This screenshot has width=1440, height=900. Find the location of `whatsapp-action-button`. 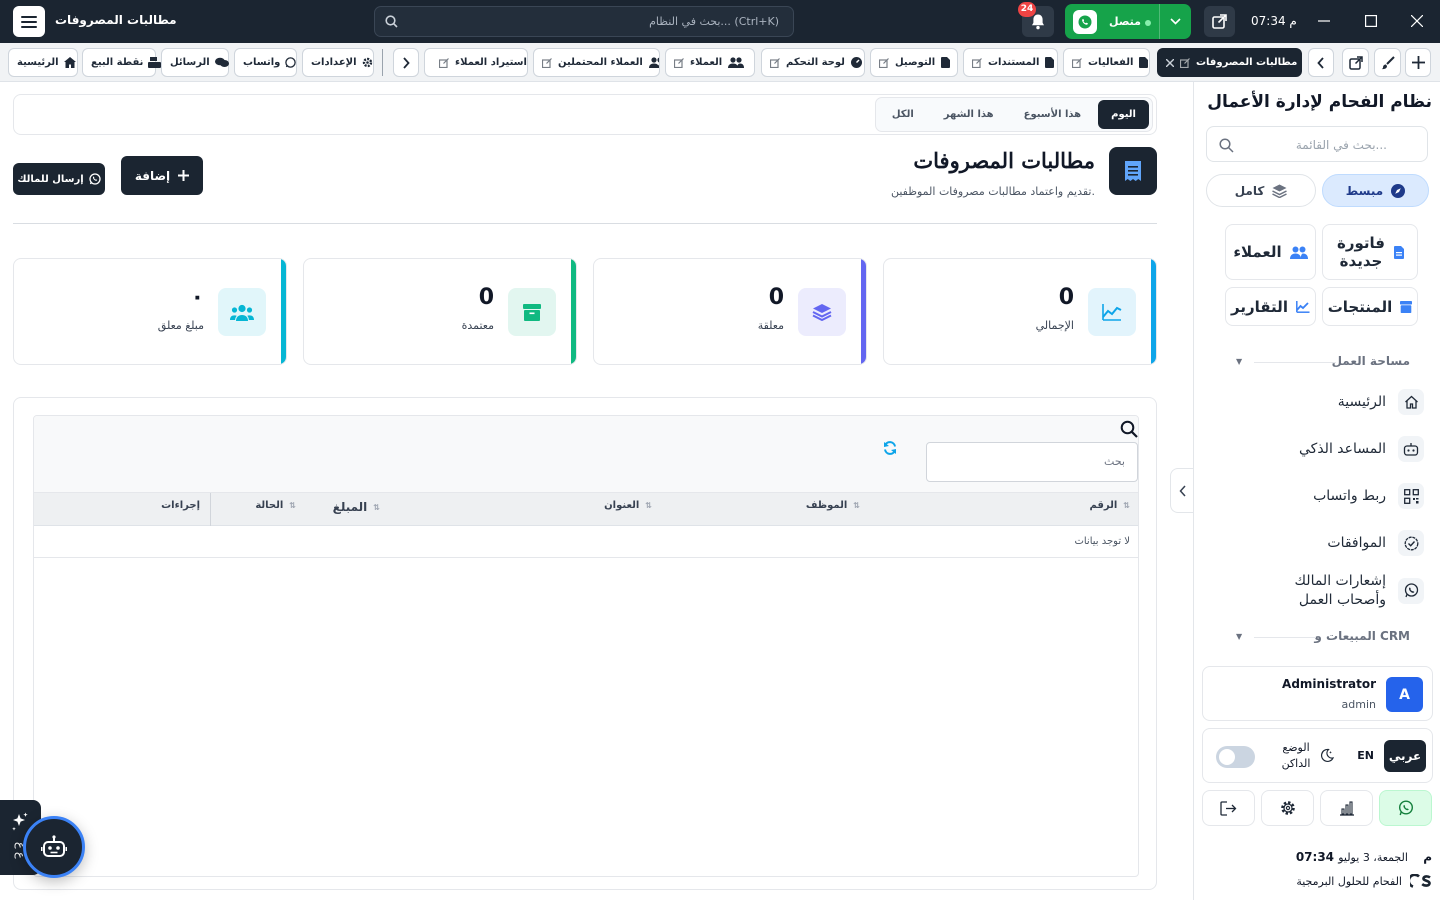

whatsapp-action-button is located at coordinates (1405, 808).